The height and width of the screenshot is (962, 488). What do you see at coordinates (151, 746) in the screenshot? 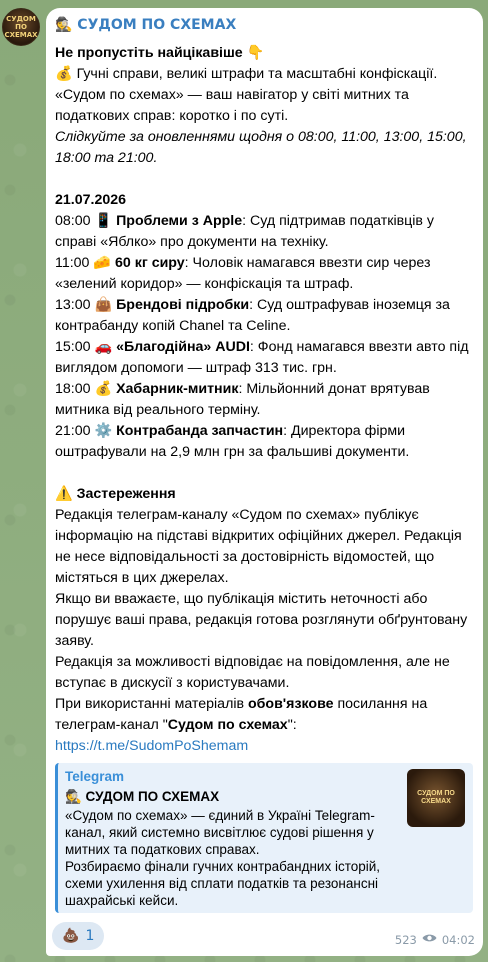
I see `channel-link: https://t.me/SudomPoShemam` at bounding box center [151, 746].